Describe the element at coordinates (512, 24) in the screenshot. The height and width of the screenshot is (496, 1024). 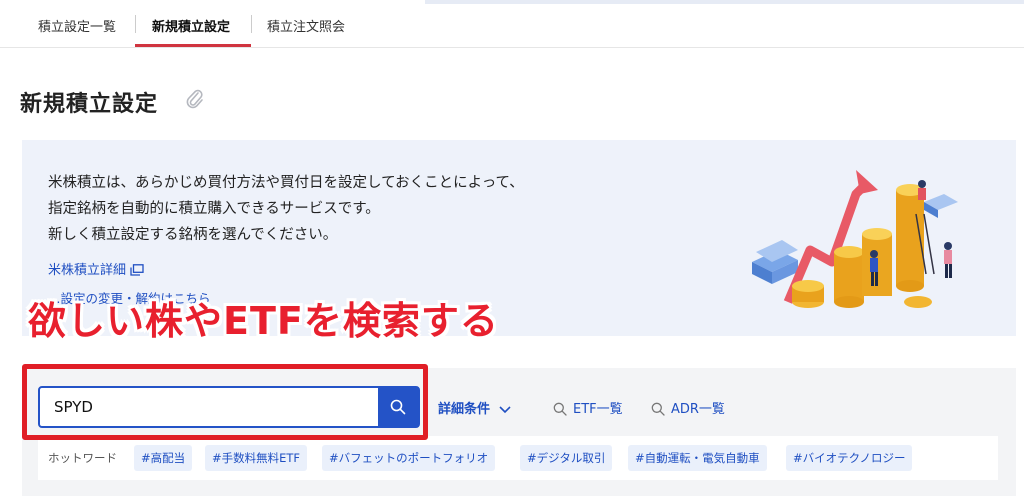
I see `tab-bar: 積立設定一覧 新規積立設定 積立注文照会` at that location.